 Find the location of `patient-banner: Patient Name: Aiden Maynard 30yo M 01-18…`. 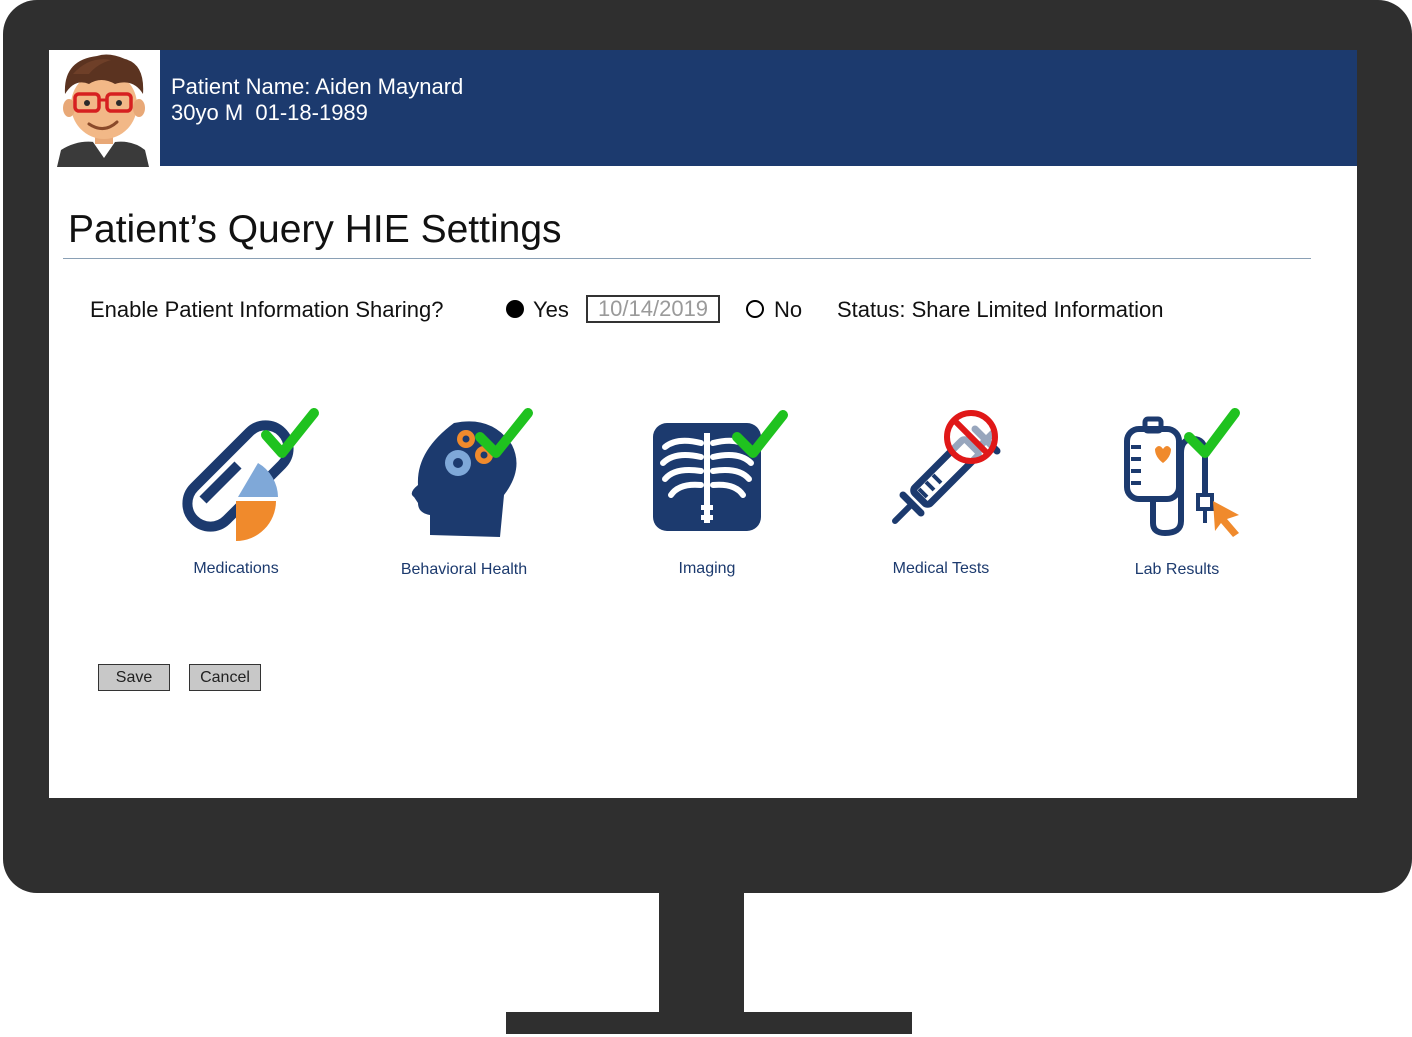

patient-banner: Patient Name: Aiden Maynard 30yo M 01-18… is located at coordinates (758, 108).